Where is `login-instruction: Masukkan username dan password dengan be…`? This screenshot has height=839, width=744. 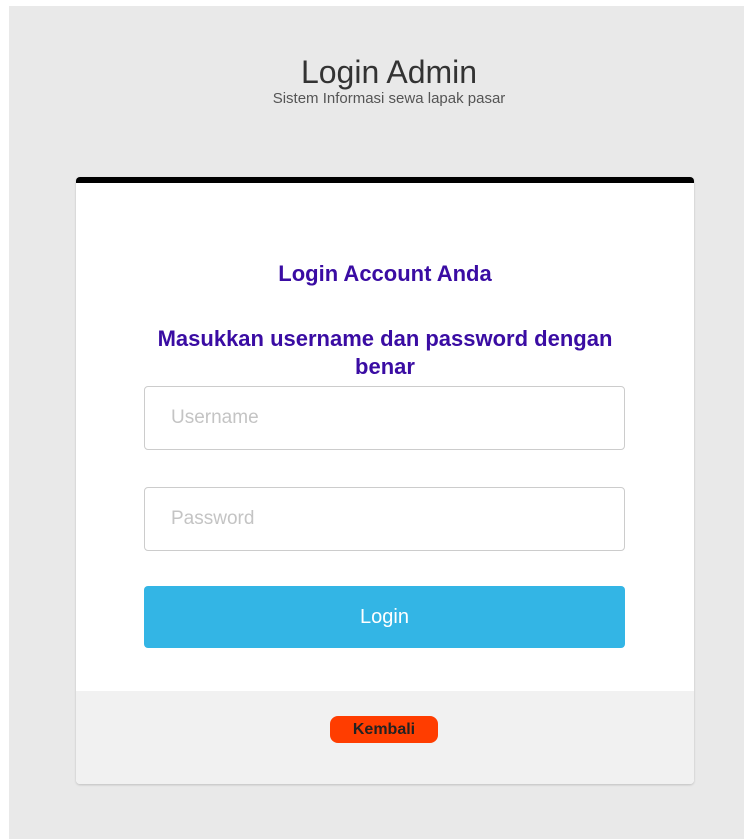
login-instruction: Masukkan username dan password dengan be… is located at coordinates (385, 352).